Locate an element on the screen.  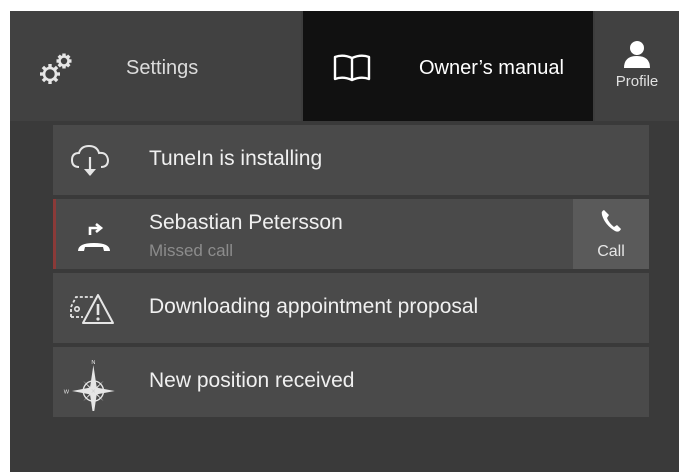
svg-text: W is located at coordinates (67, 392).